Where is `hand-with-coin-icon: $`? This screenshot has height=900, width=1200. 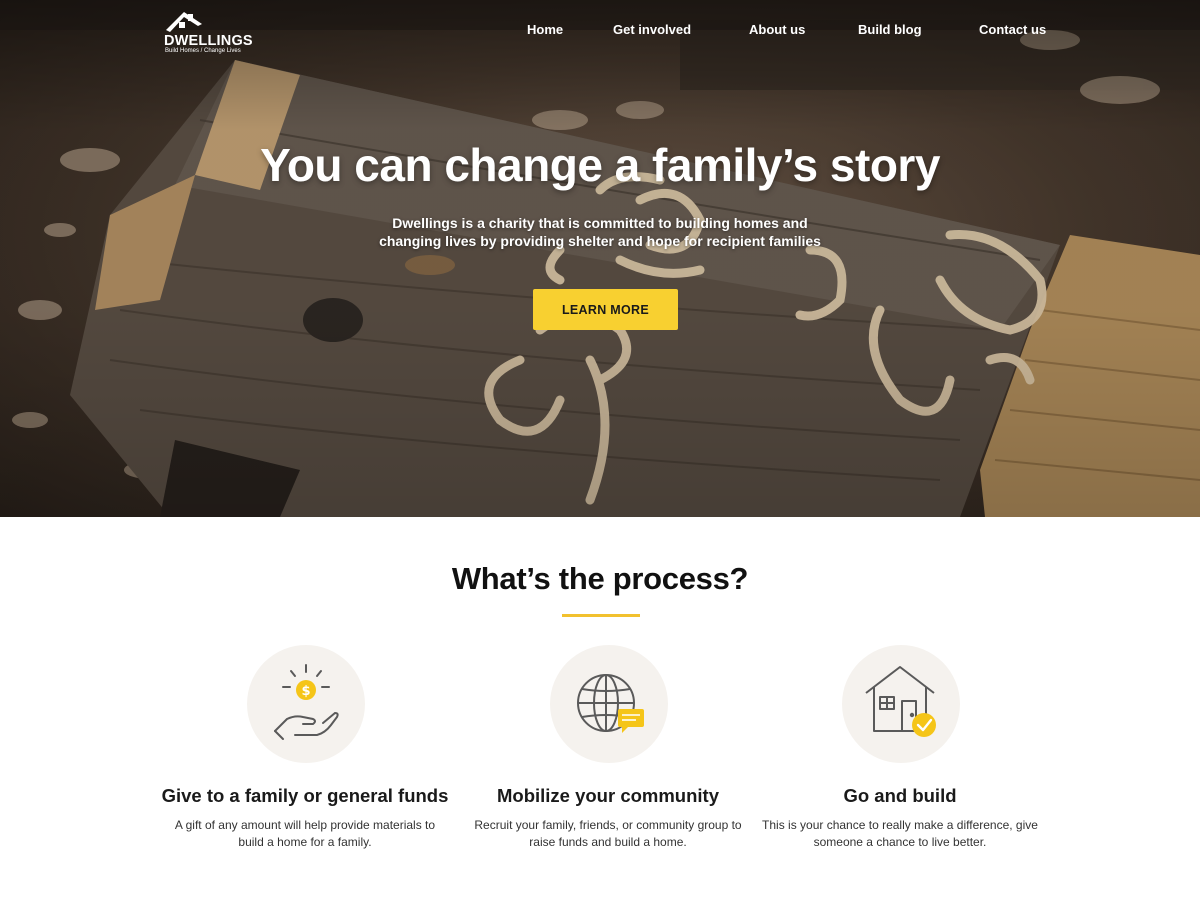
hand-with-coin-icon: $ is located at coordinates (306, 702).